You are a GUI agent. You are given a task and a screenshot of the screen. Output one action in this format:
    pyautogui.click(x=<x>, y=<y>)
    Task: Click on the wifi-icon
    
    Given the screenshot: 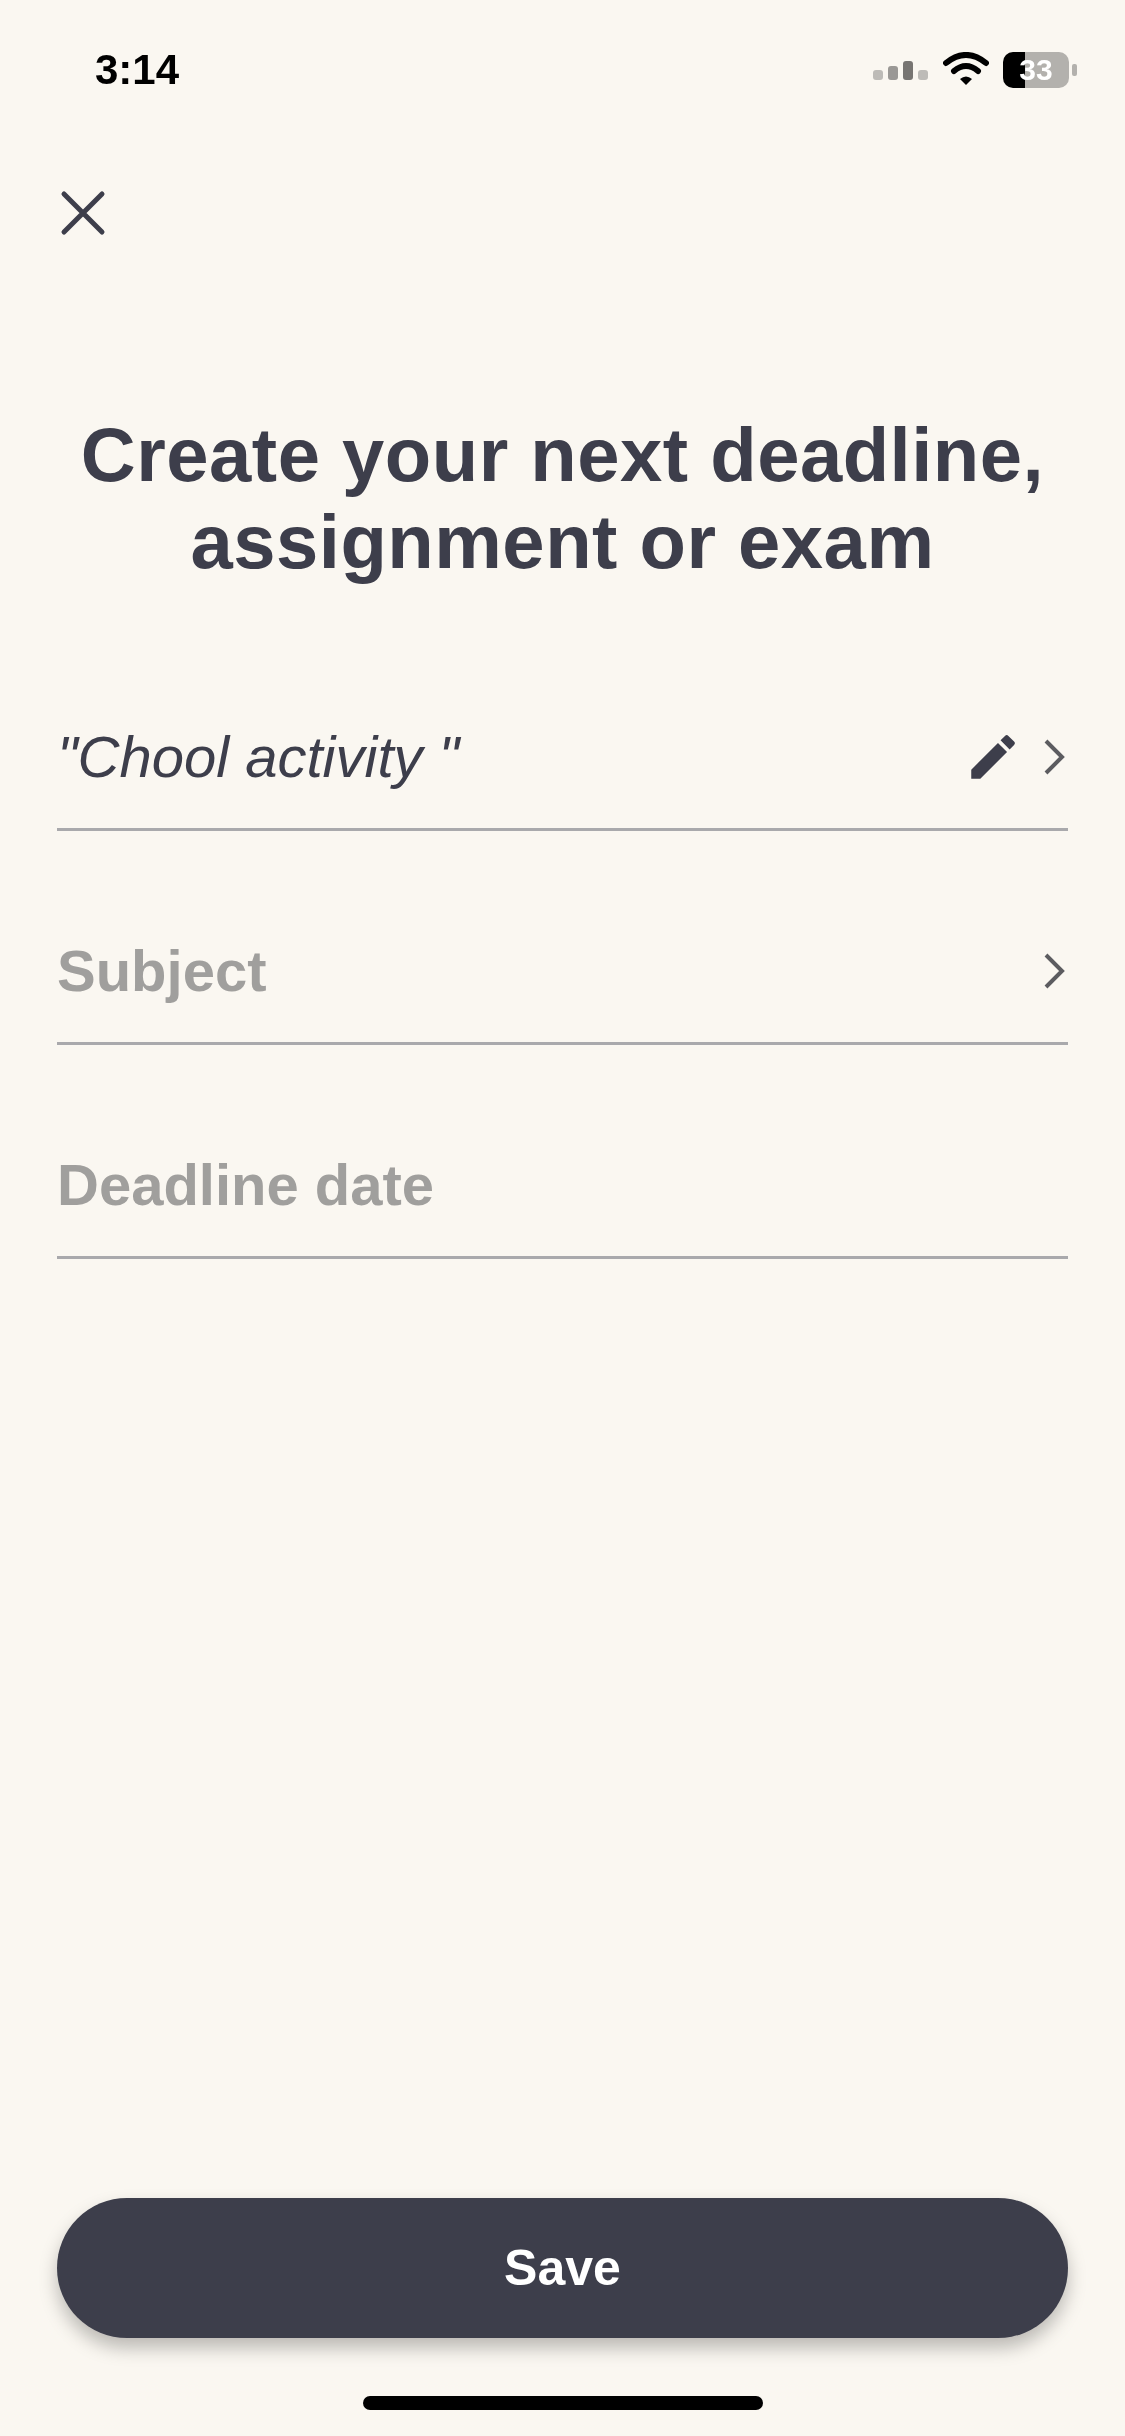 What is the action you would take?
    pyautogui.click(x=966, y=70)
    